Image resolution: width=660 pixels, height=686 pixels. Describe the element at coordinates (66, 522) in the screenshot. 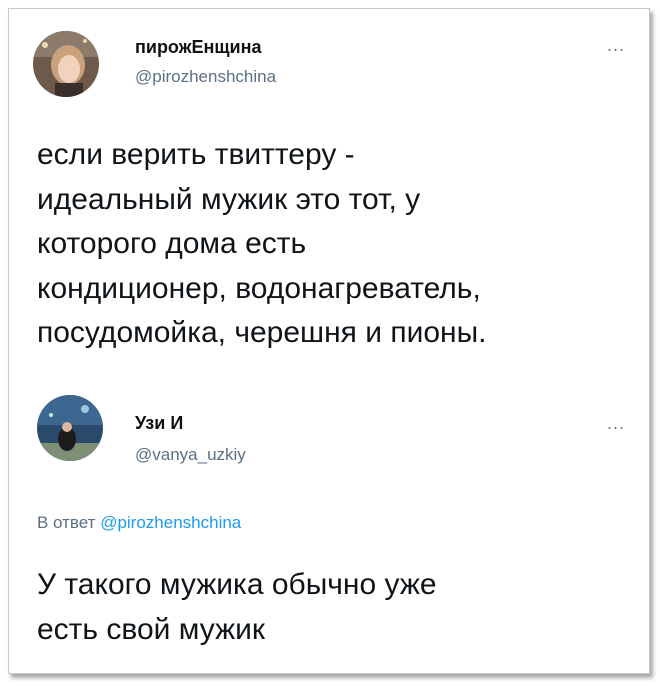

I see `reply-prefix: В ответ` at that location.